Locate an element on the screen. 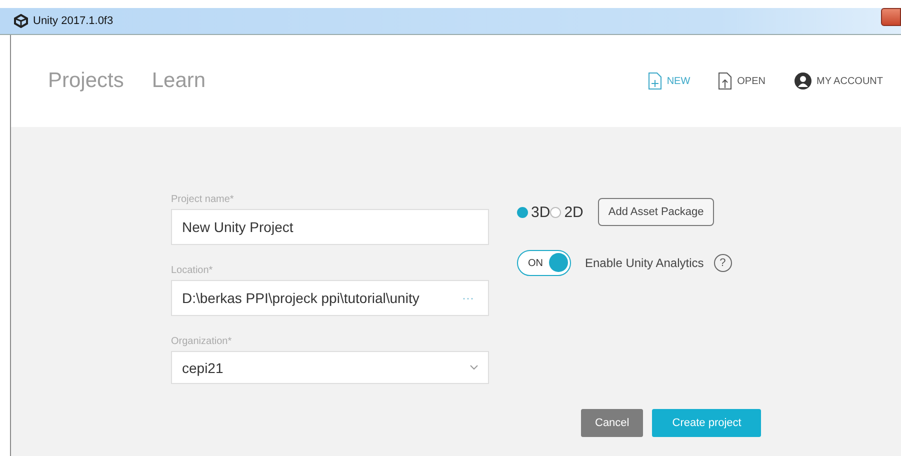  field-label: Location* is located at coordinates (192, 270).